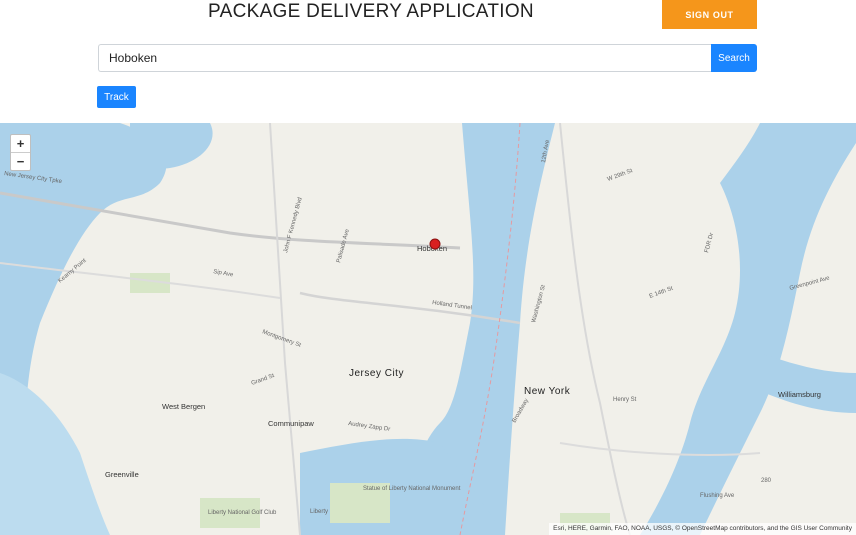 The image size is (856, 535). I want to click on label-new-york: New York, so click(547, 391).